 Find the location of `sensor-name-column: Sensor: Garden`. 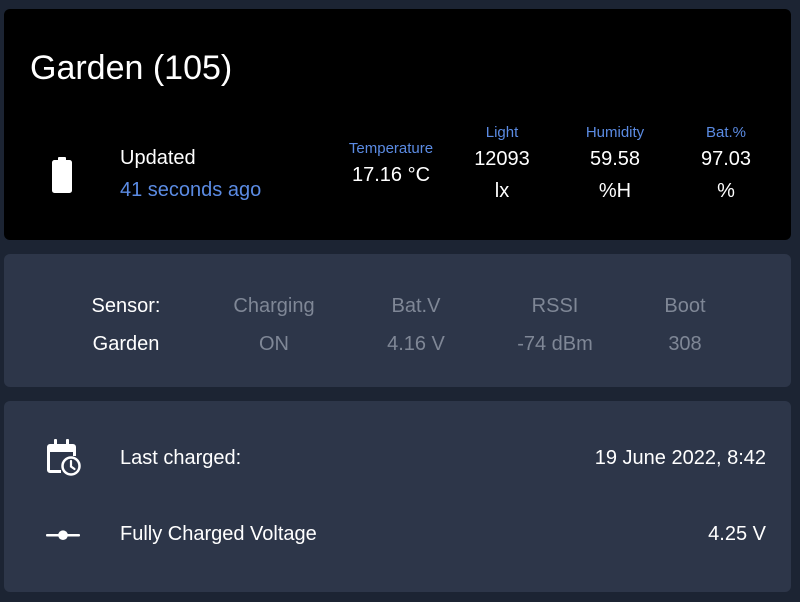

sensor-name-column: Sensor: Garden is located at coordinates (126, 325).